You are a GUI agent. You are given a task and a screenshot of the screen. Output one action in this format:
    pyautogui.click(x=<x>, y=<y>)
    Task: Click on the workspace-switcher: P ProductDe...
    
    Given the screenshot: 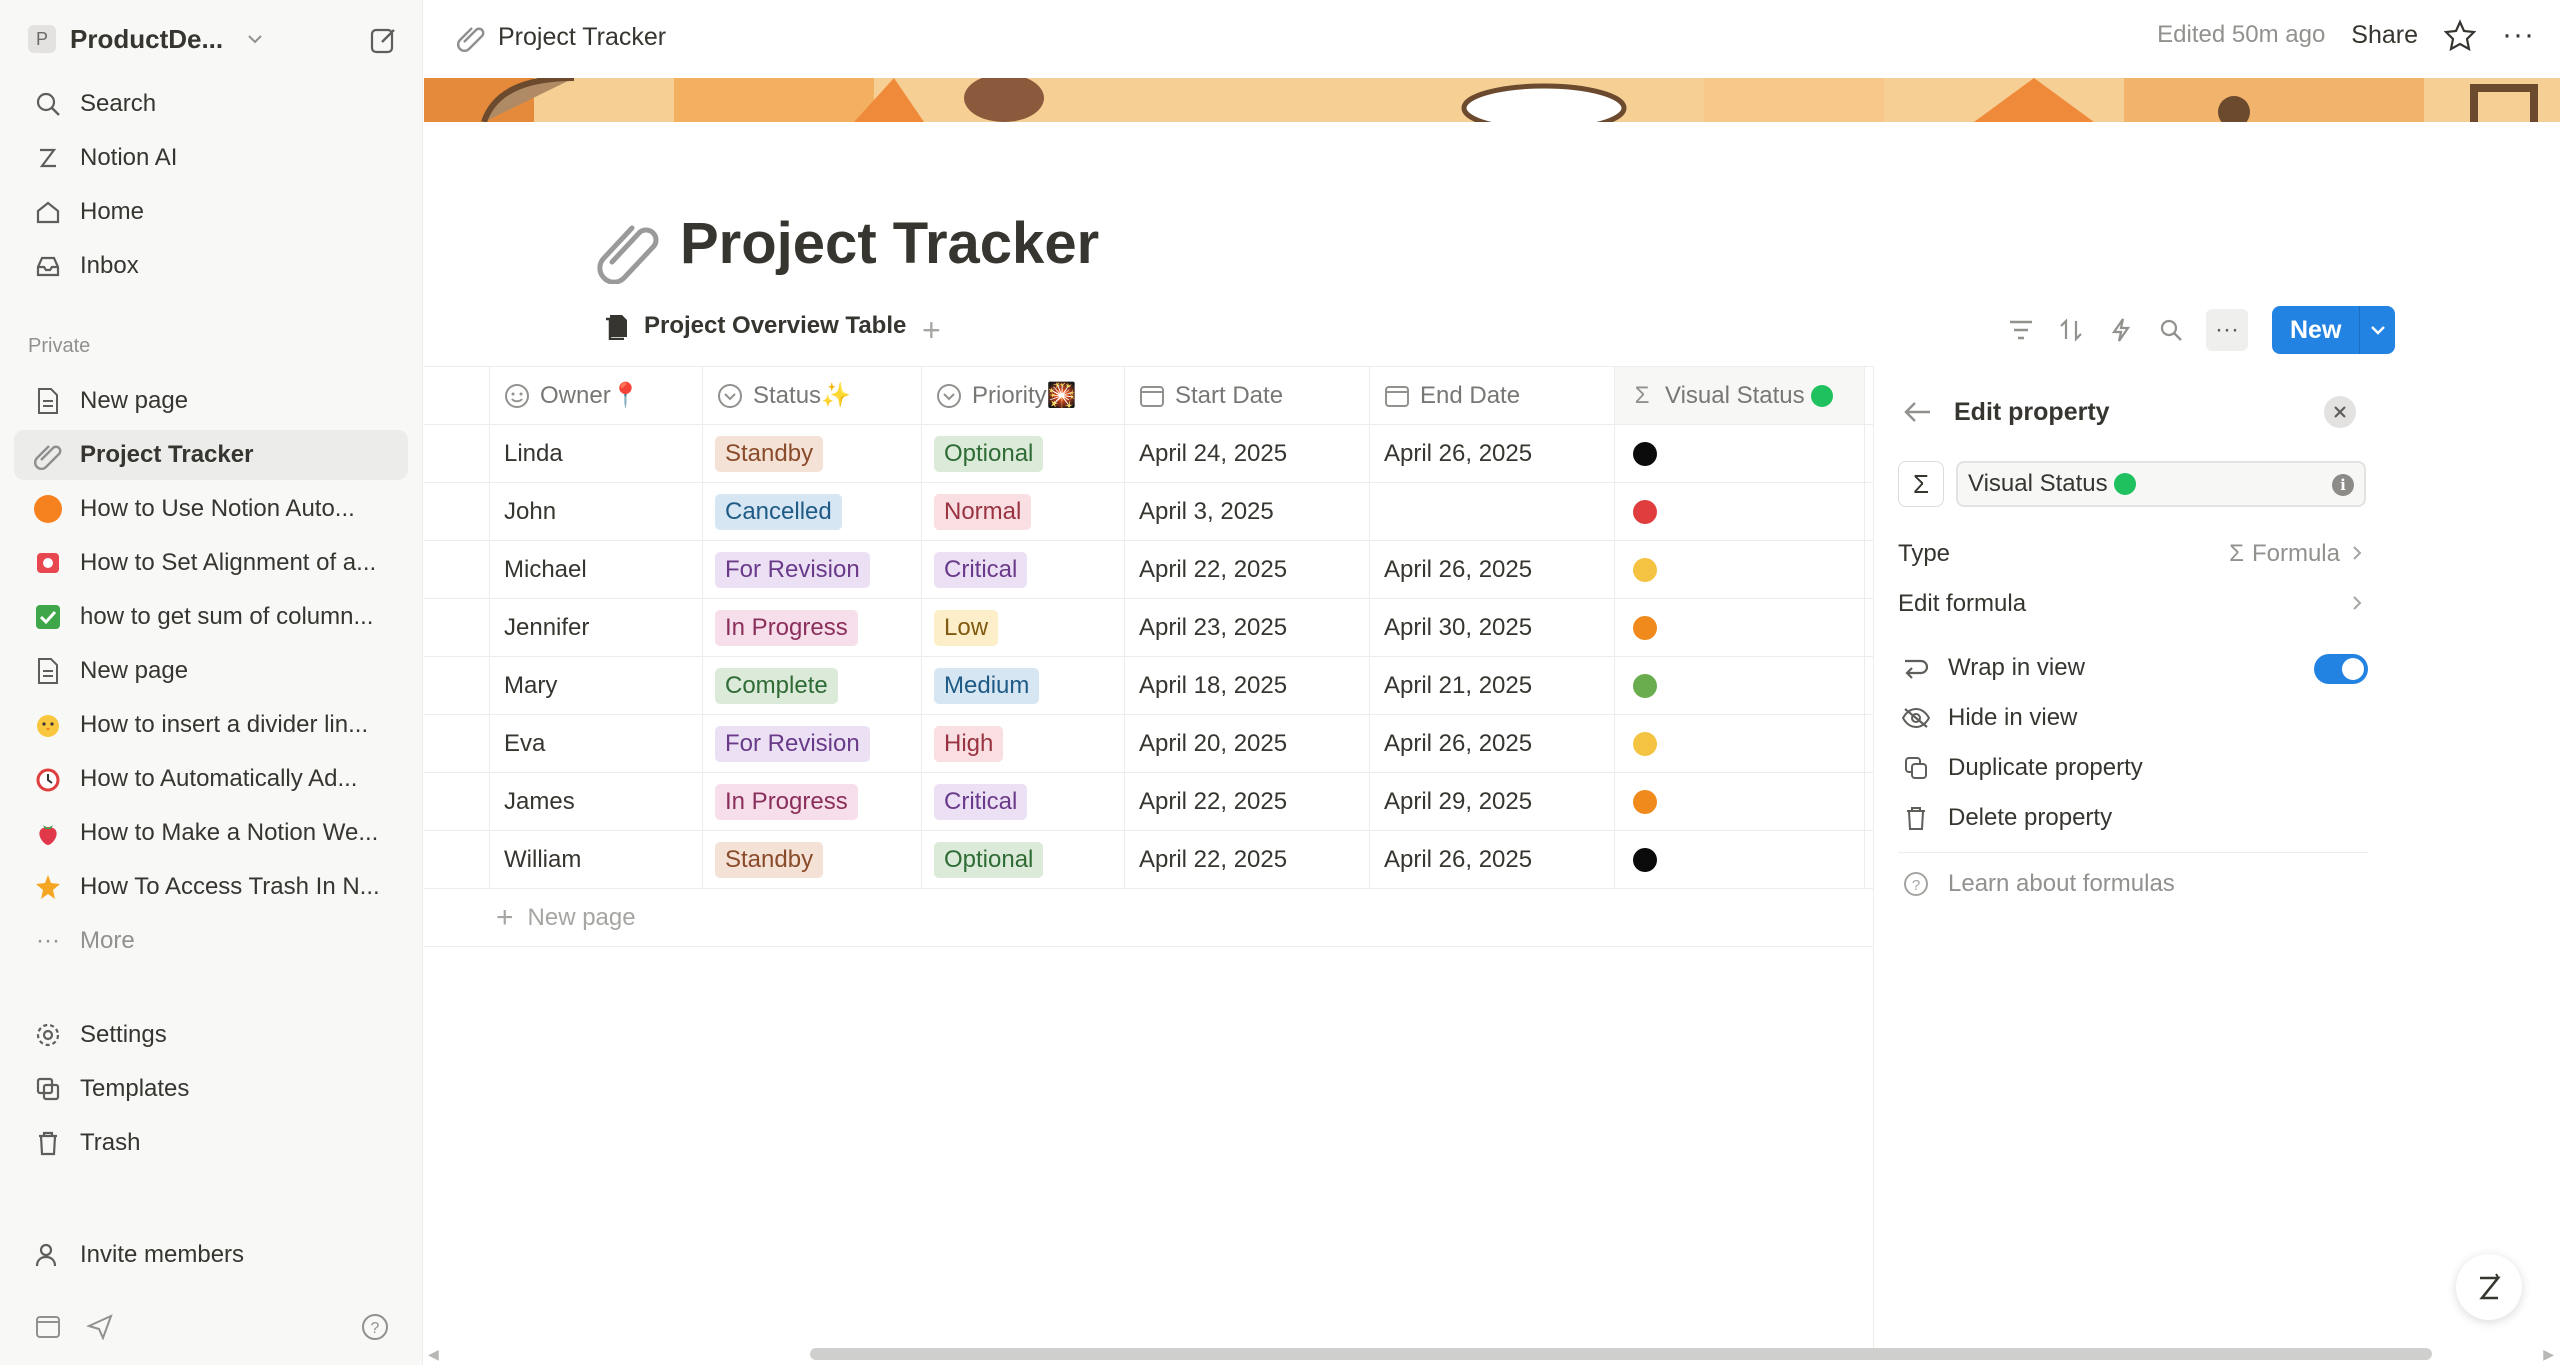 What is the action you would take?
    pyautogui.click(x=214, y=39)
    